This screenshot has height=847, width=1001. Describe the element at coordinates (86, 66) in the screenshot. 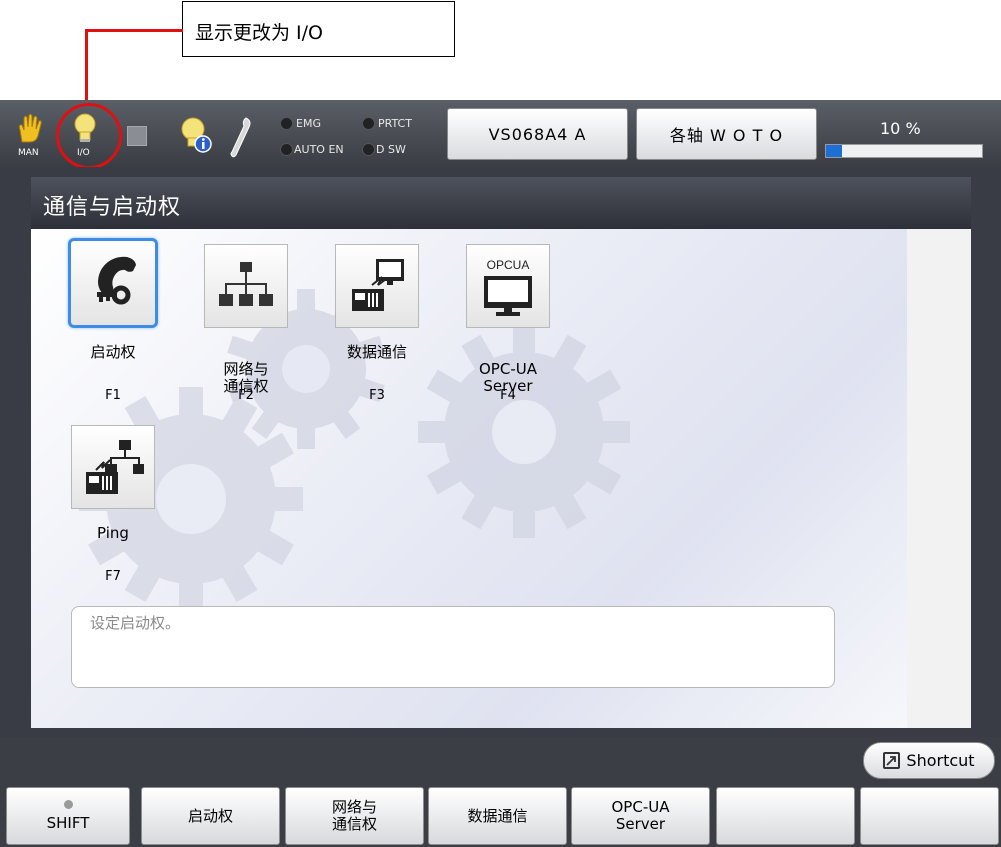

I see `callout-line-vertical` at that location.